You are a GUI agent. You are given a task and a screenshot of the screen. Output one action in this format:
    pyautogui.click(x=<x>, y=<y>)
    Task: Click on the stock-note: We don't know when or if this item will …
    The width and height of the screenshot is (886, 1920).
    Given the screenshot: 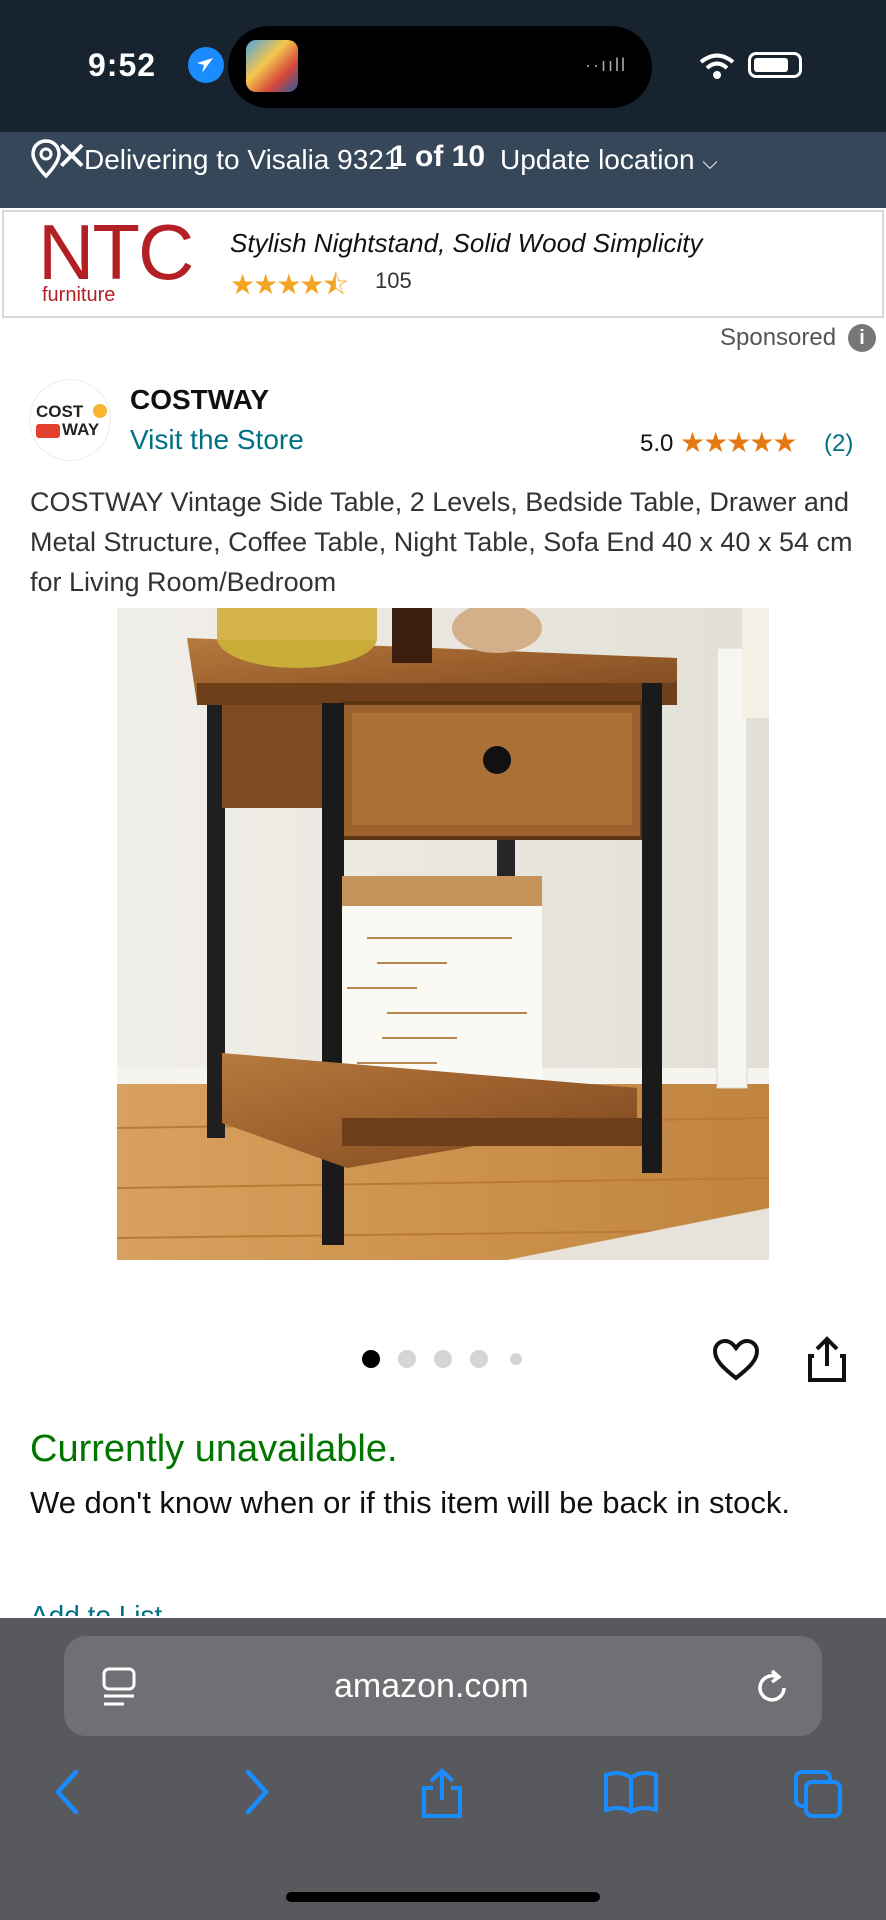 What is the action you would take?
    pyautogui.click(x=410, y=1502)
    